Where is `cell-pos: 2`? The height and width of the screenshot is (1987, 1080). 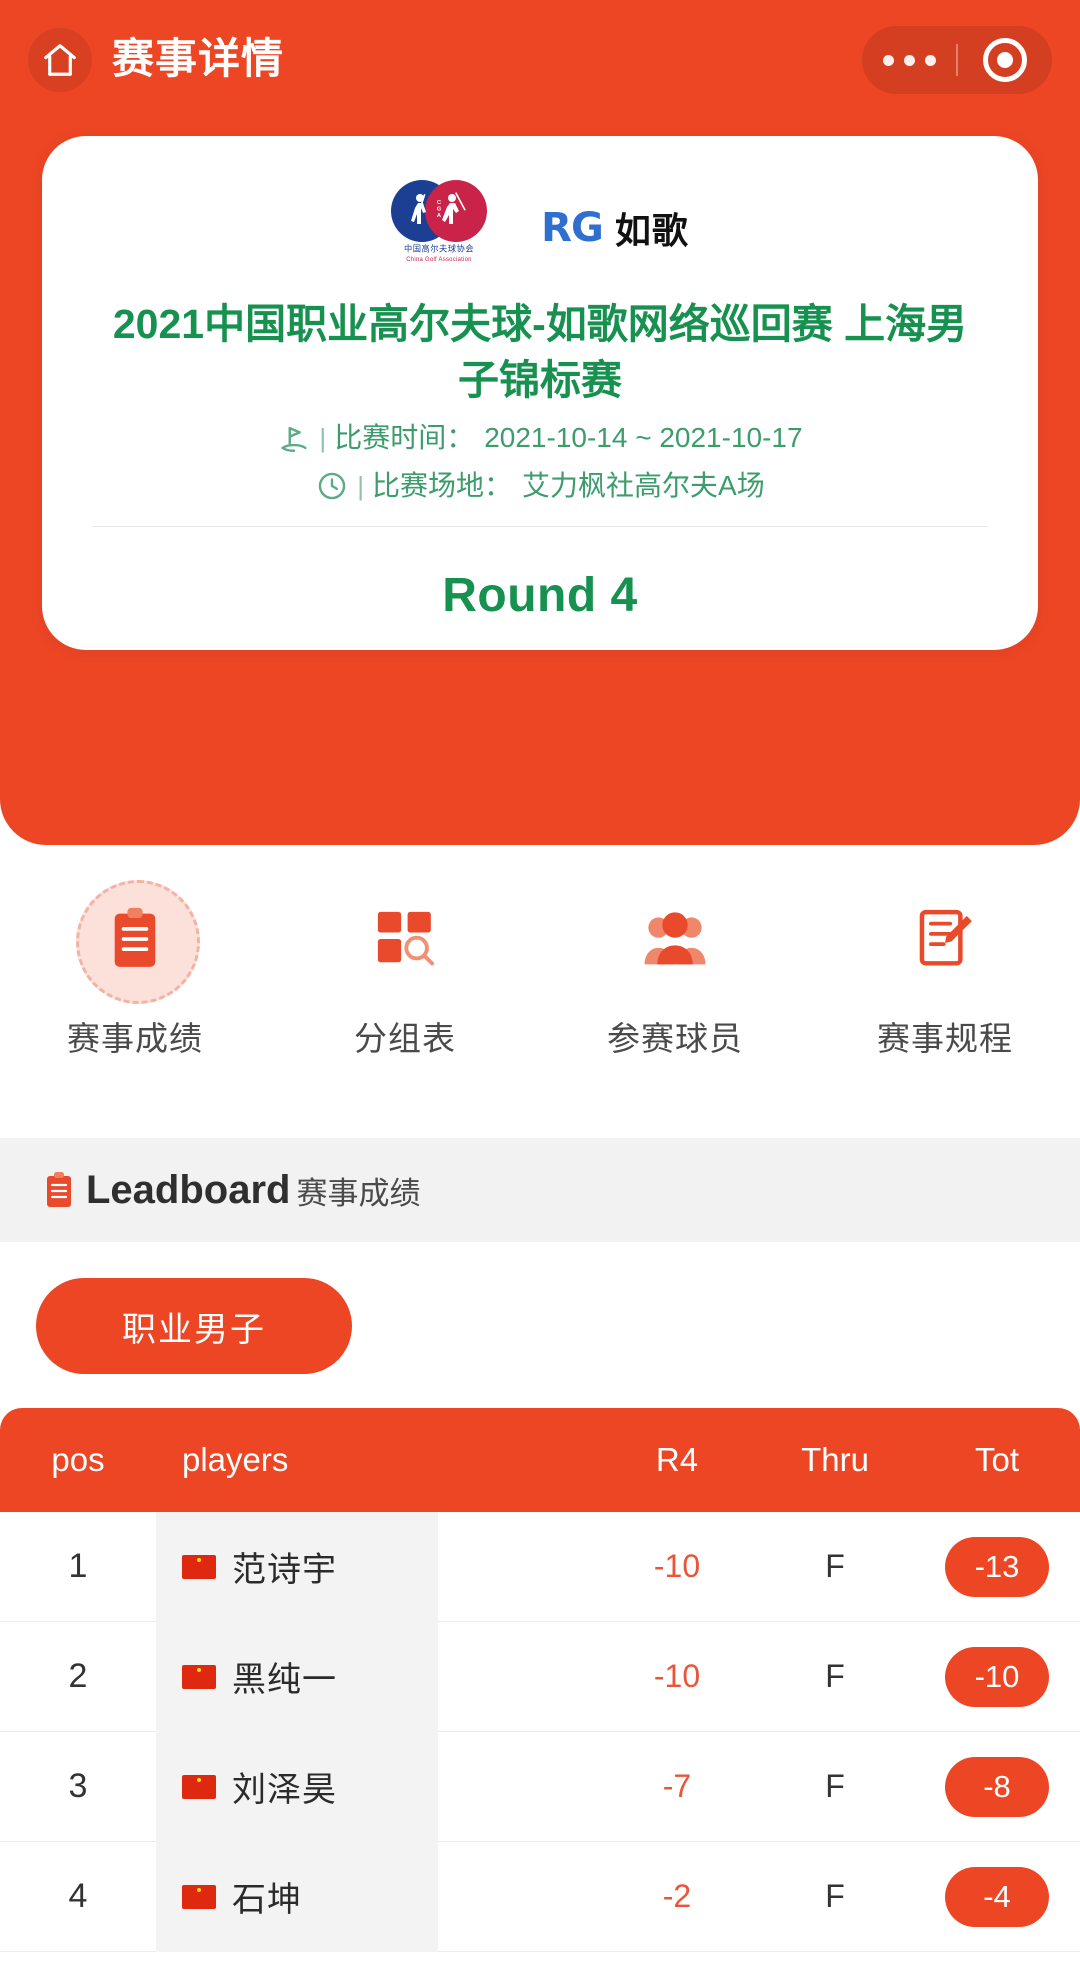
cell-pos: 2 is located at coordinates (78, 1676).